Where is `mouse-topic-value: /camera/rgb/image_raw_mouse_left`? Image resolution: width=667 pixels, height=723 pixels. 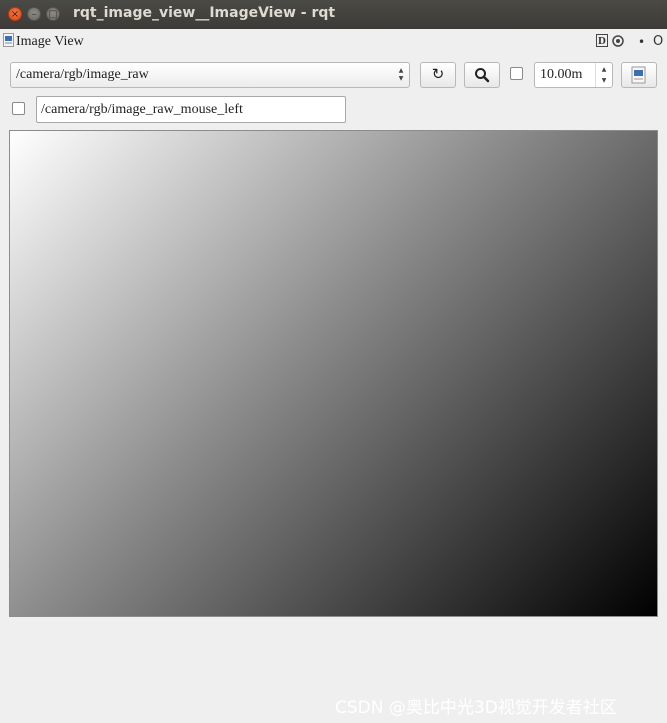
mouse-topic-value: /camera/rgb/image_raw_mouse_left is located at coordinates (142, 109).